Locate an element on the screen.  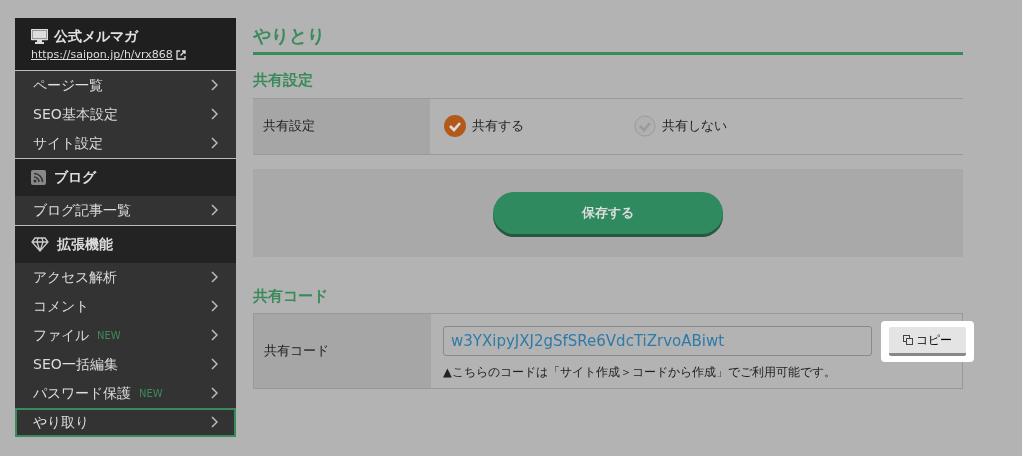
section-title: 拡張機能 is located at coordinates (85, 244).